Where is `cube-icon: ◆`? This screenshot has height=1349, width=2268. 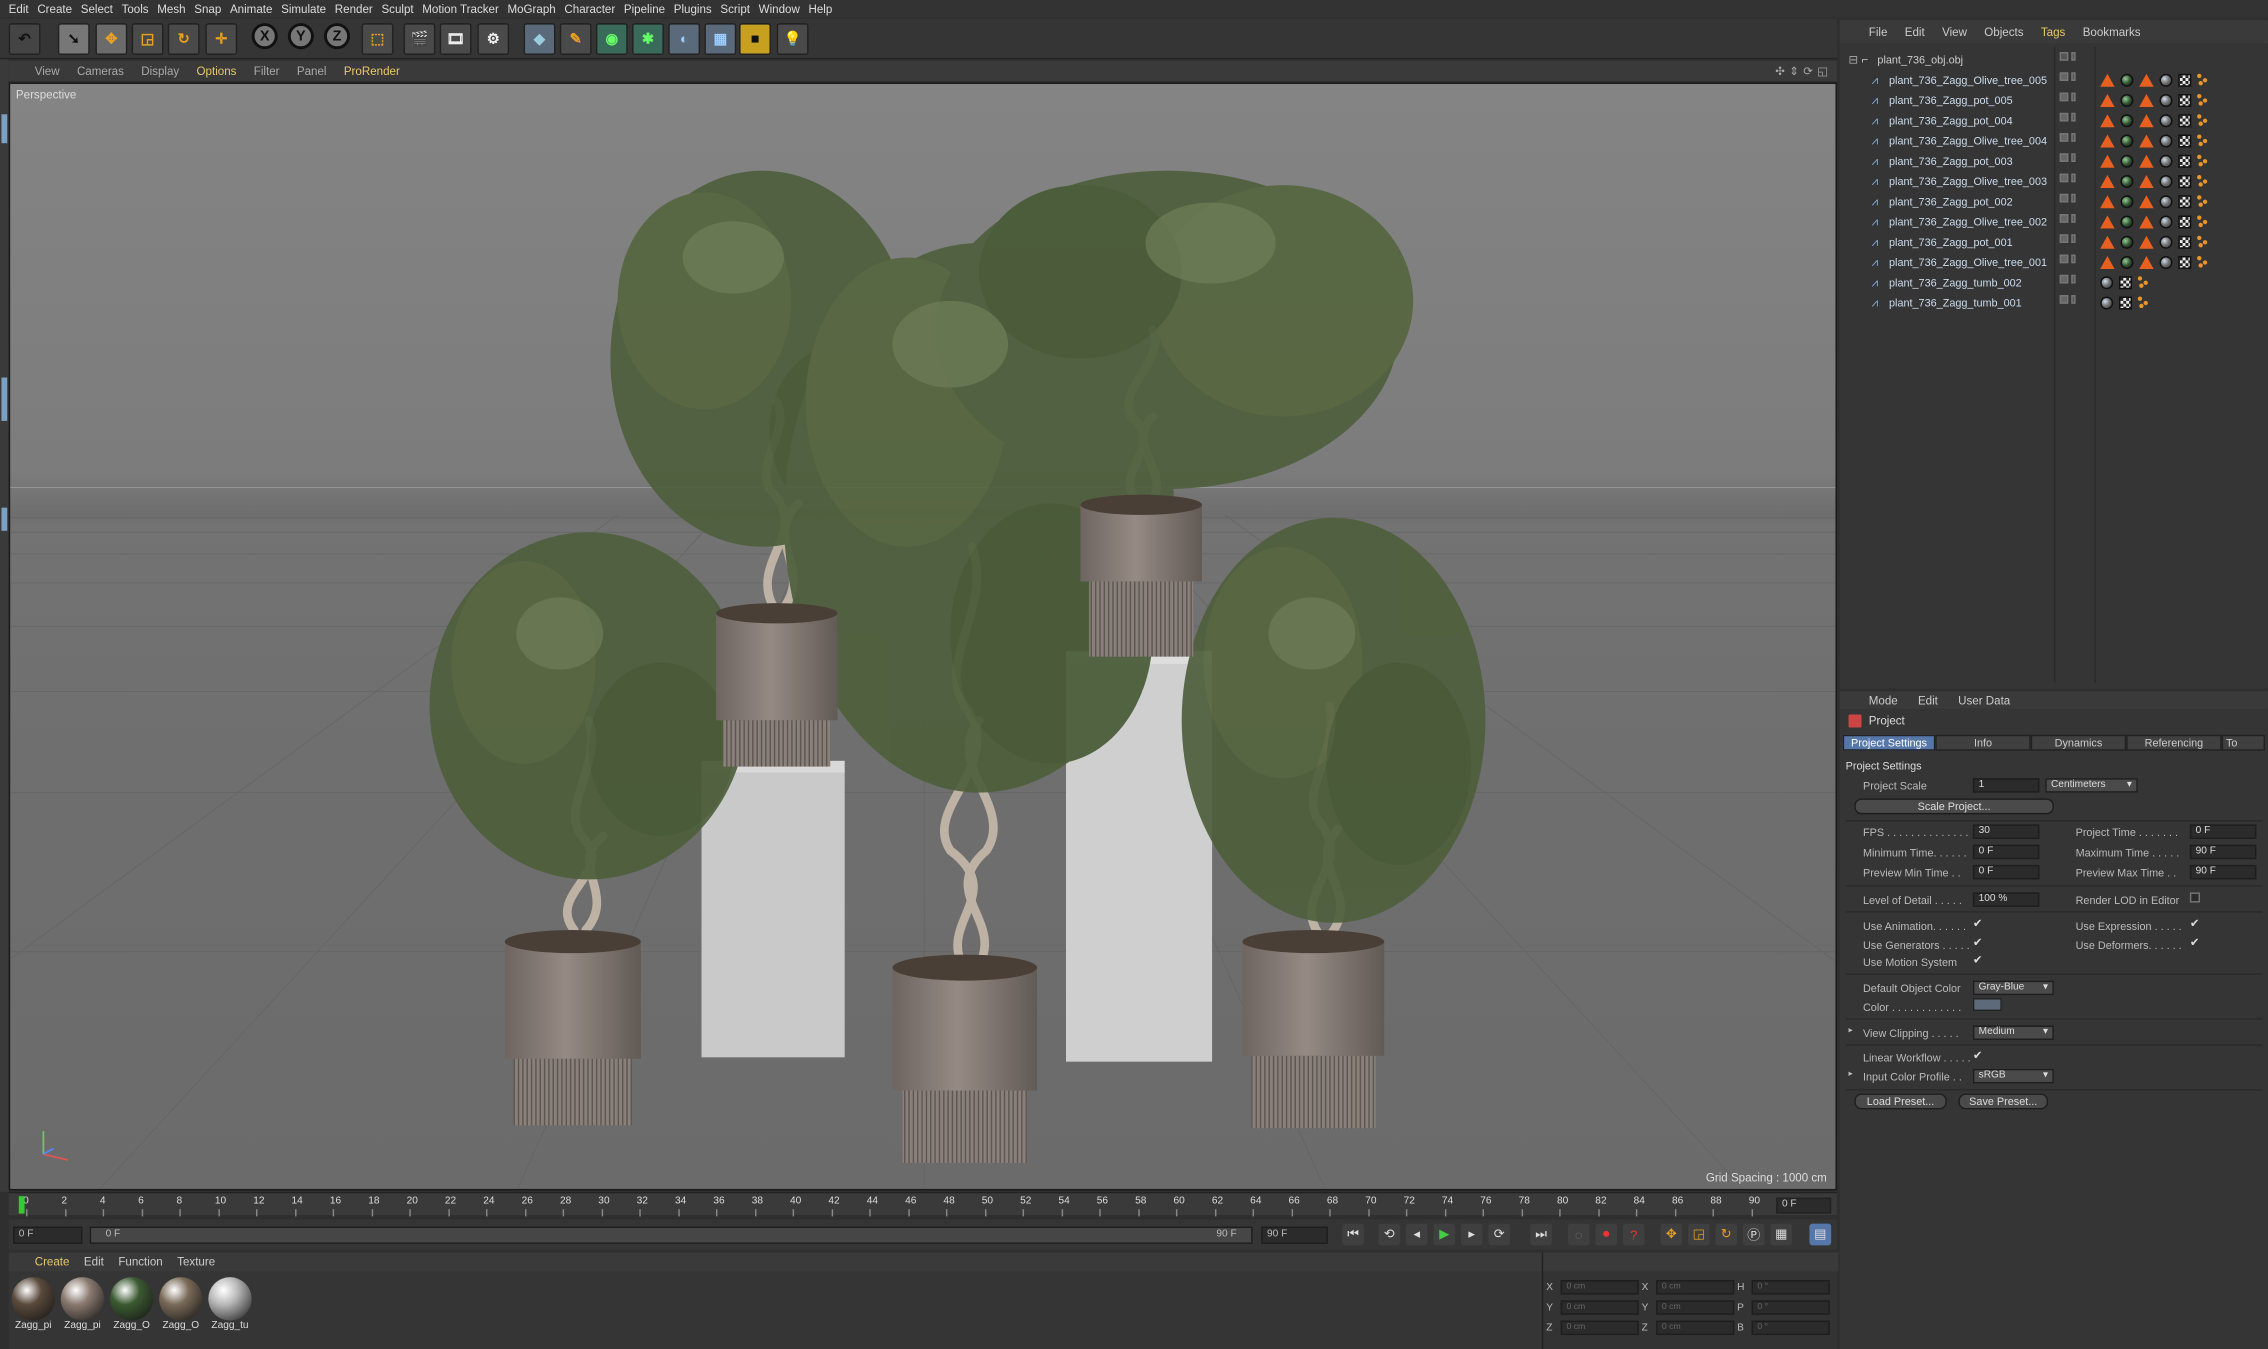 cube-icon: ◆ is located at coordinates (539, 39).